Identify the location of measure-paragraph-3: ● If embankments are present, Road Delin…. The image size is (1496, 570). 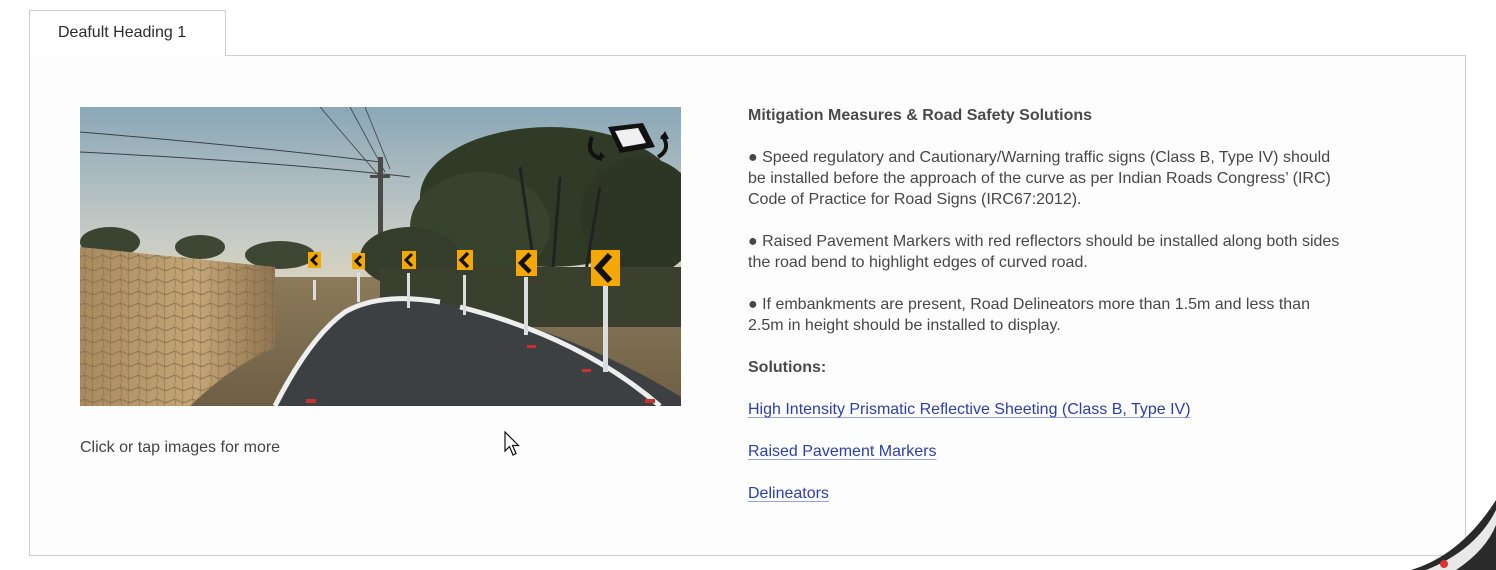
(1029, 315).